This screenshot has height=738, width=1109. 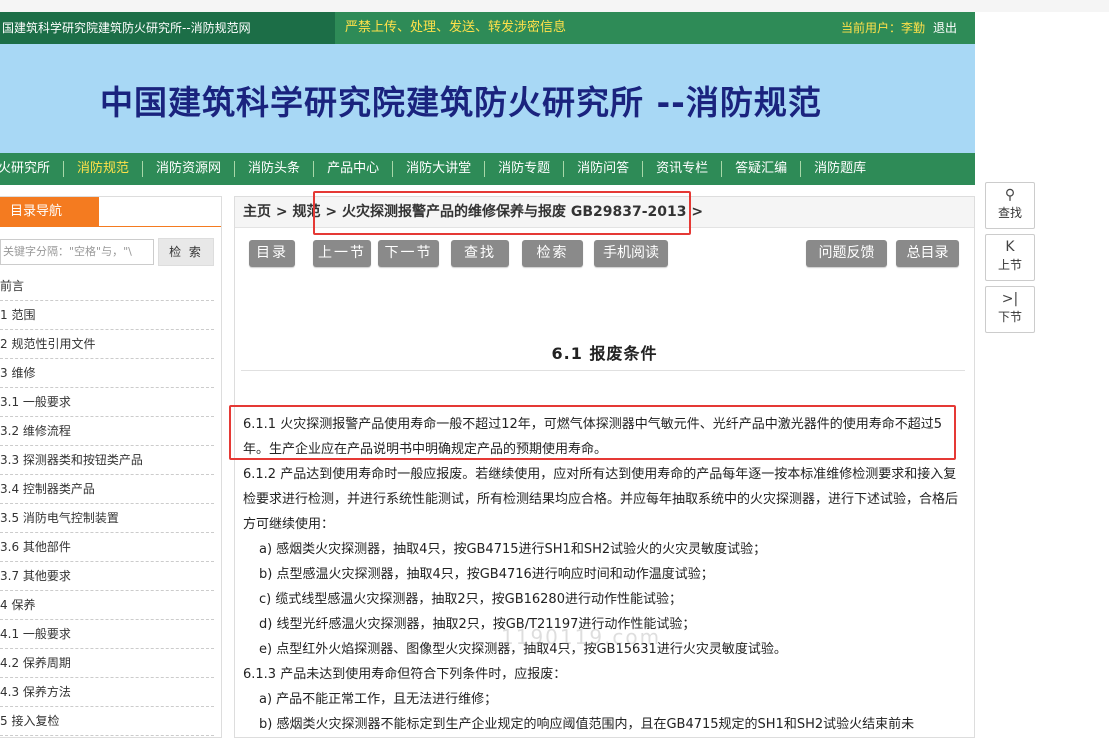 What do you see at coordinates (107, 547) in the screenshot?
I see `toc-item-3-6: 3.6 其他部件` at bounding box center [107, 547].